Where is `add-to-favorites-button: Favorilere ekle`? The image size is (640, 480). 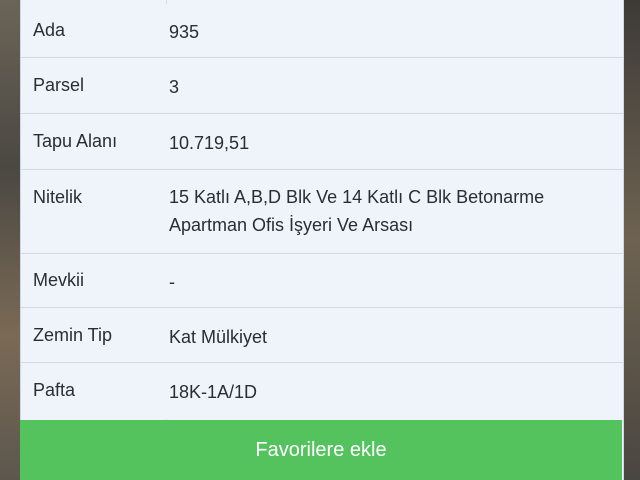
add-to-favorites-button: Favorilere ekle is located at coordinates (321, 450).